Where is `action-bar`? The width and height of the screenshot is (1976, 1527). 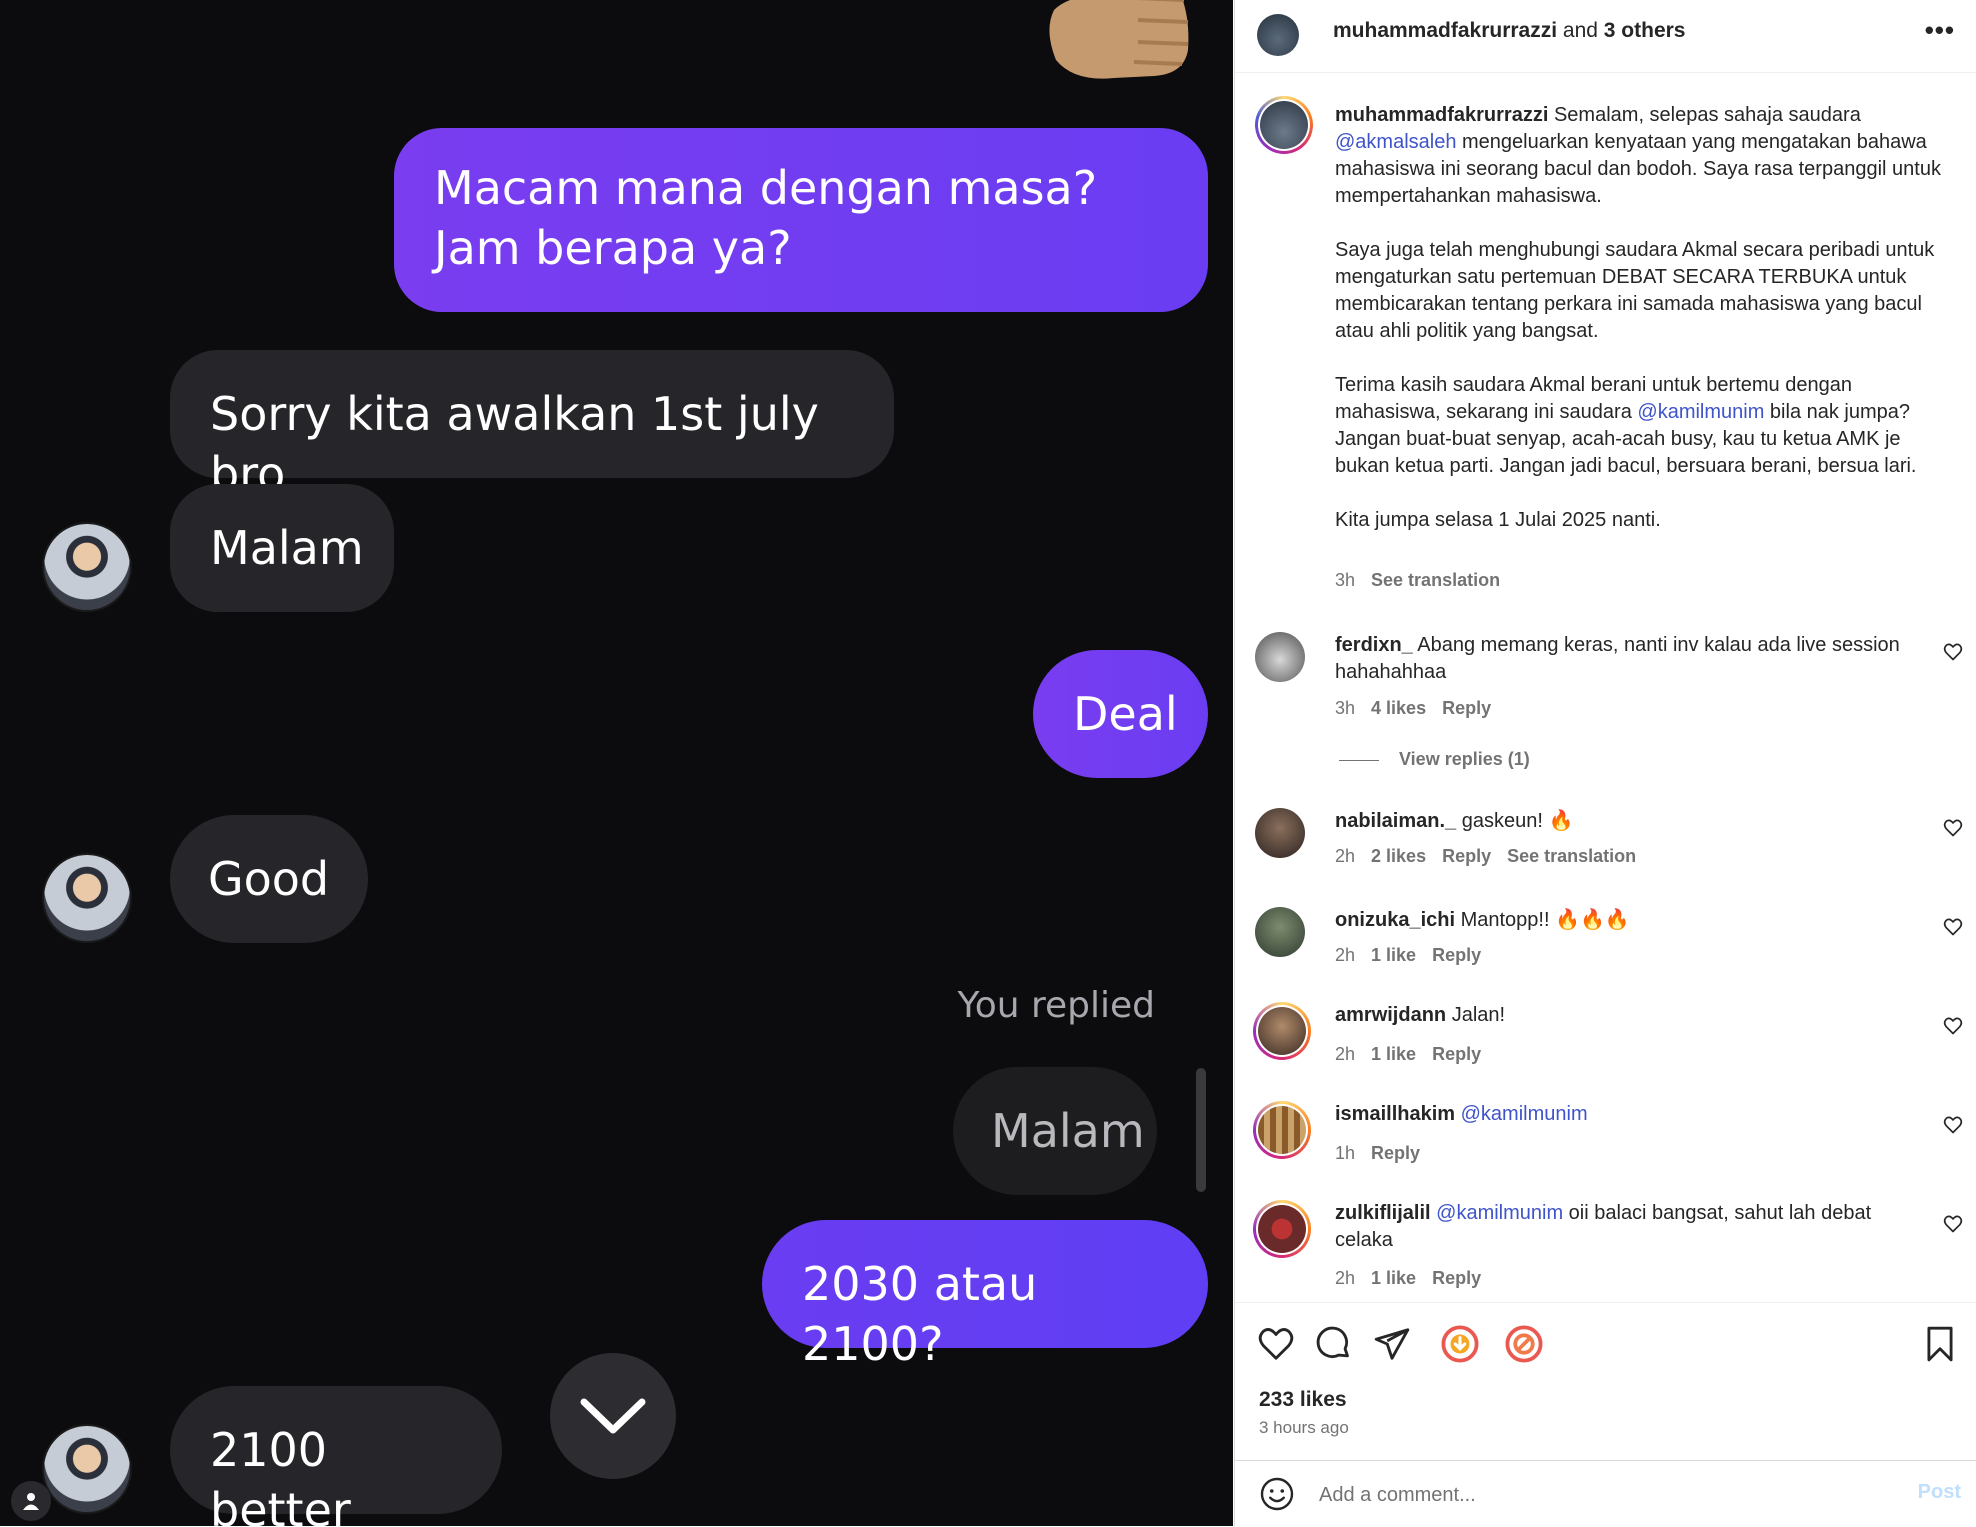
action-bar is located at coordinates (1605, 1332).